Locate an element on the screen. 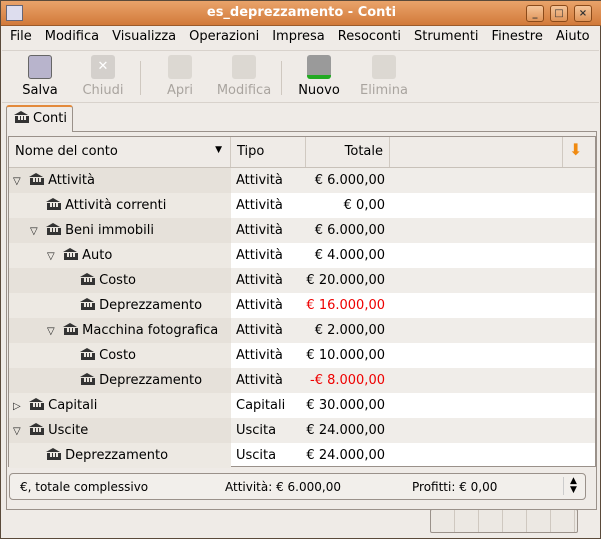  account-row: ▽ Macchina fotografica Attività € 2.000,00 is located at coordinates (302, 330).